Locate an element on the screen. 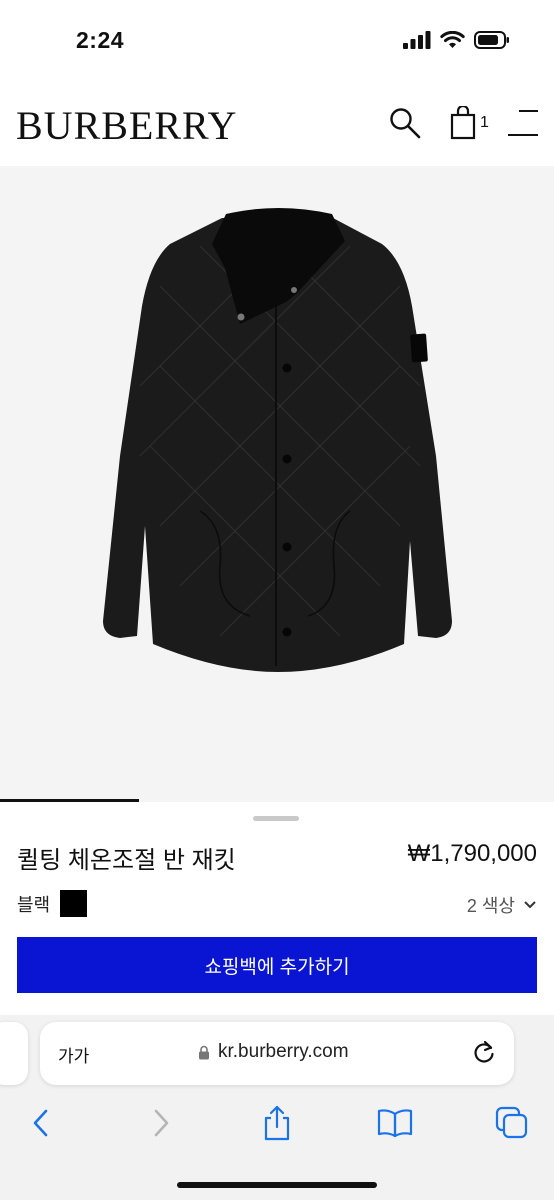 Image resolution: width=554 pixels, height=1200 pixels. search-icon is located at coordinates (405, 123).